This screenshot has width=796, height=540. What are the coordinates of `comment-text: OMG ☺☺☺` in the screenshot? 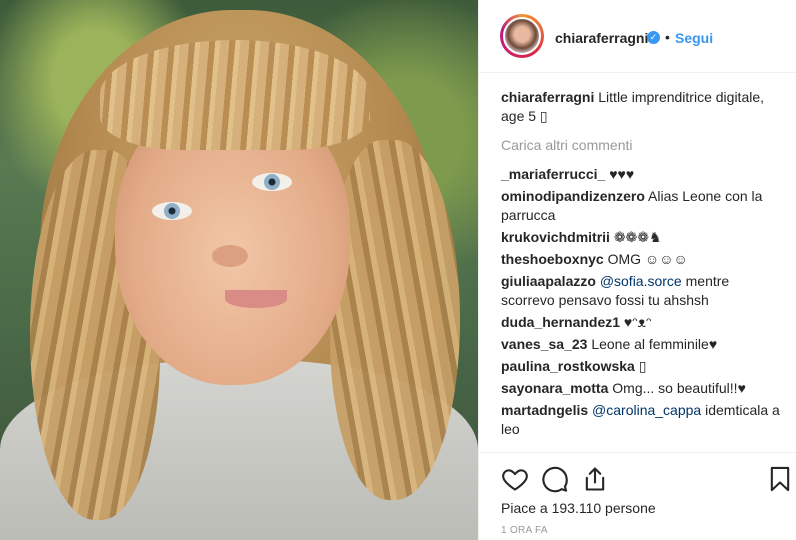 It's located at (647, 259).